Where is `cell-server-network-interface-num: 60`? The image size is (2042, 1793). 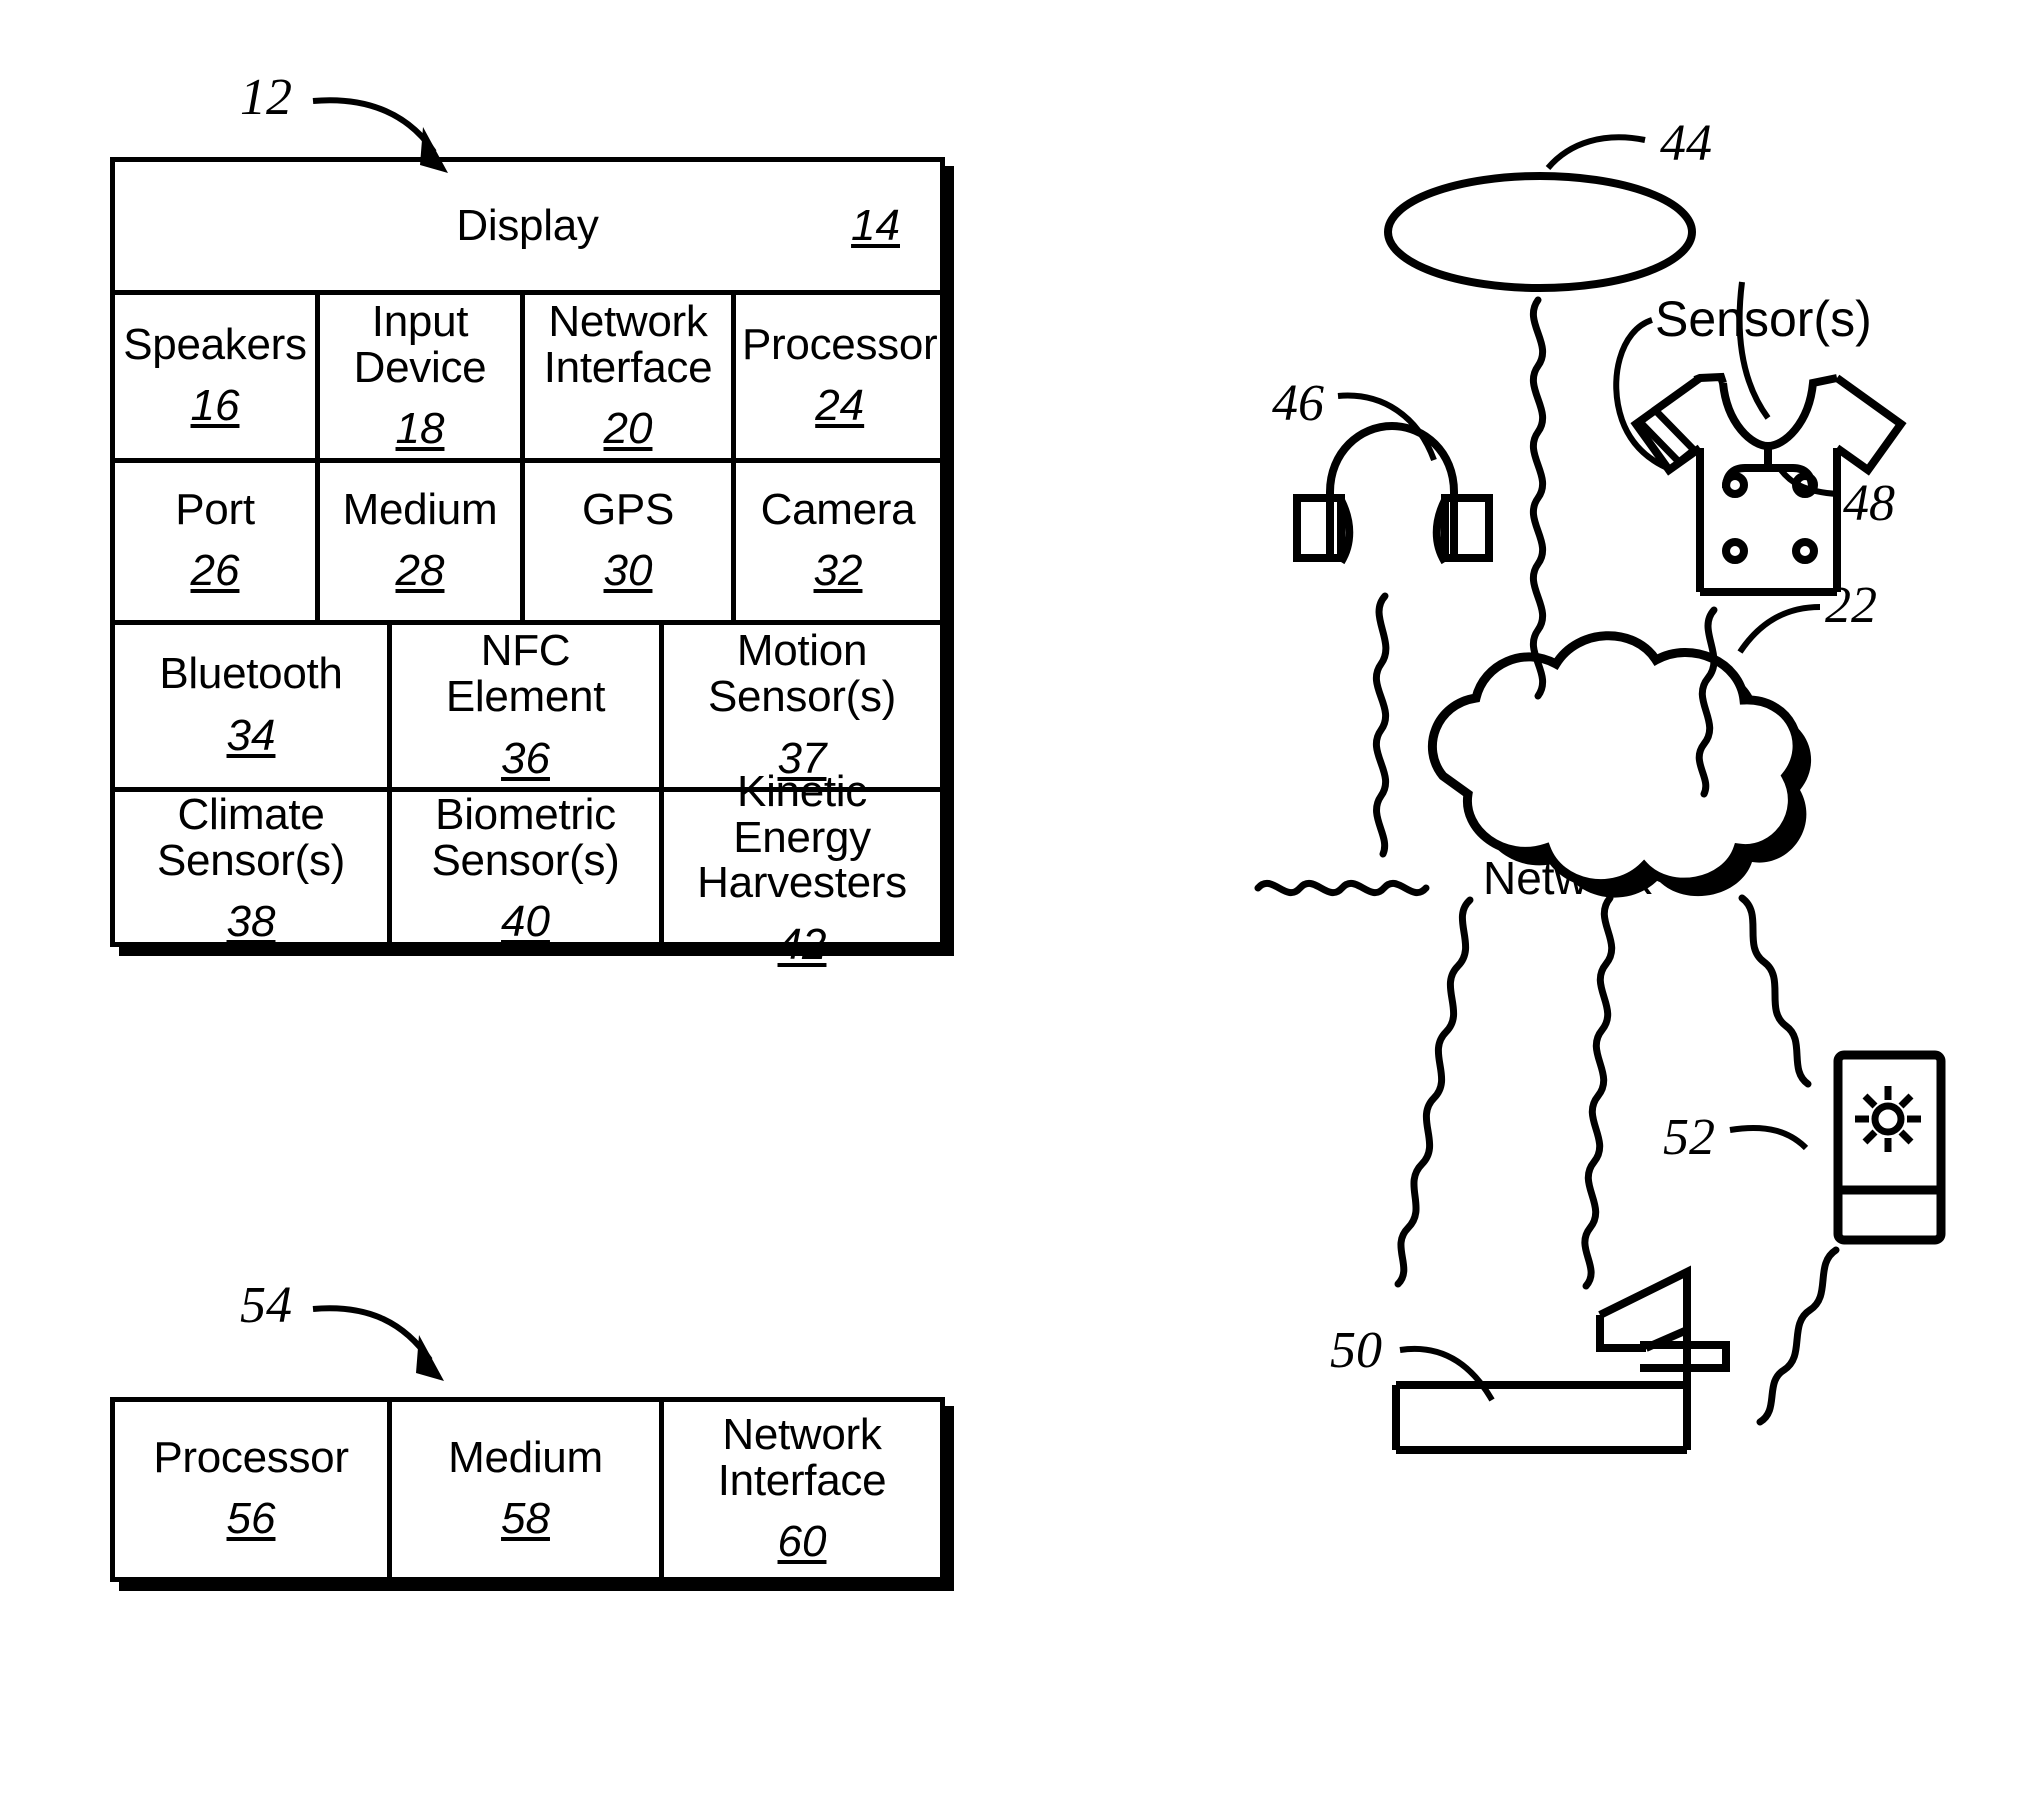 cell-server-network-interface-num: 60 is located at coordinates (802, 1542).